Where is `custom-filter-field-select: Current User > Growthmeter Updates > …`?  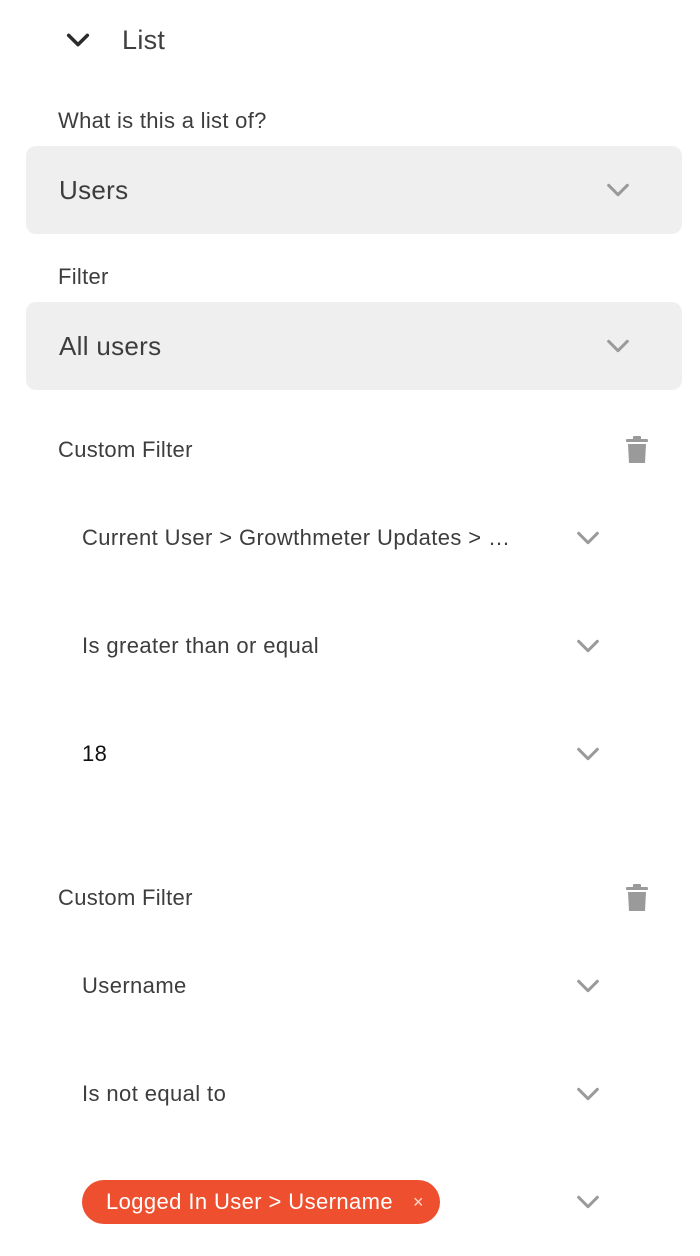
custom-filter-field-select: Current User > Growthmeter Updates > … is located at coordinates (347, 538).